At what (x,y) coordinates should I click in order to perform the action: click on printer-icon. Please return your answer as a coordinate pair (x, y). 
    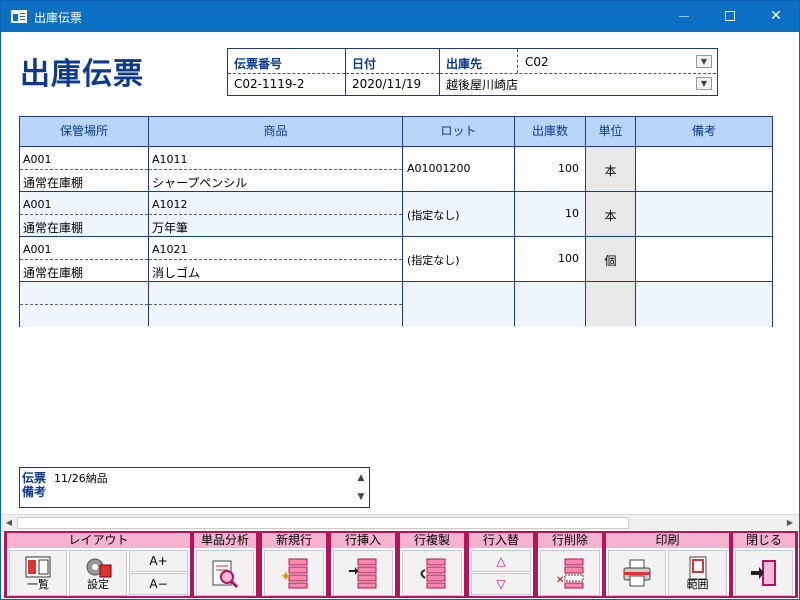
    Looking at the image, I should click on (637, 573).